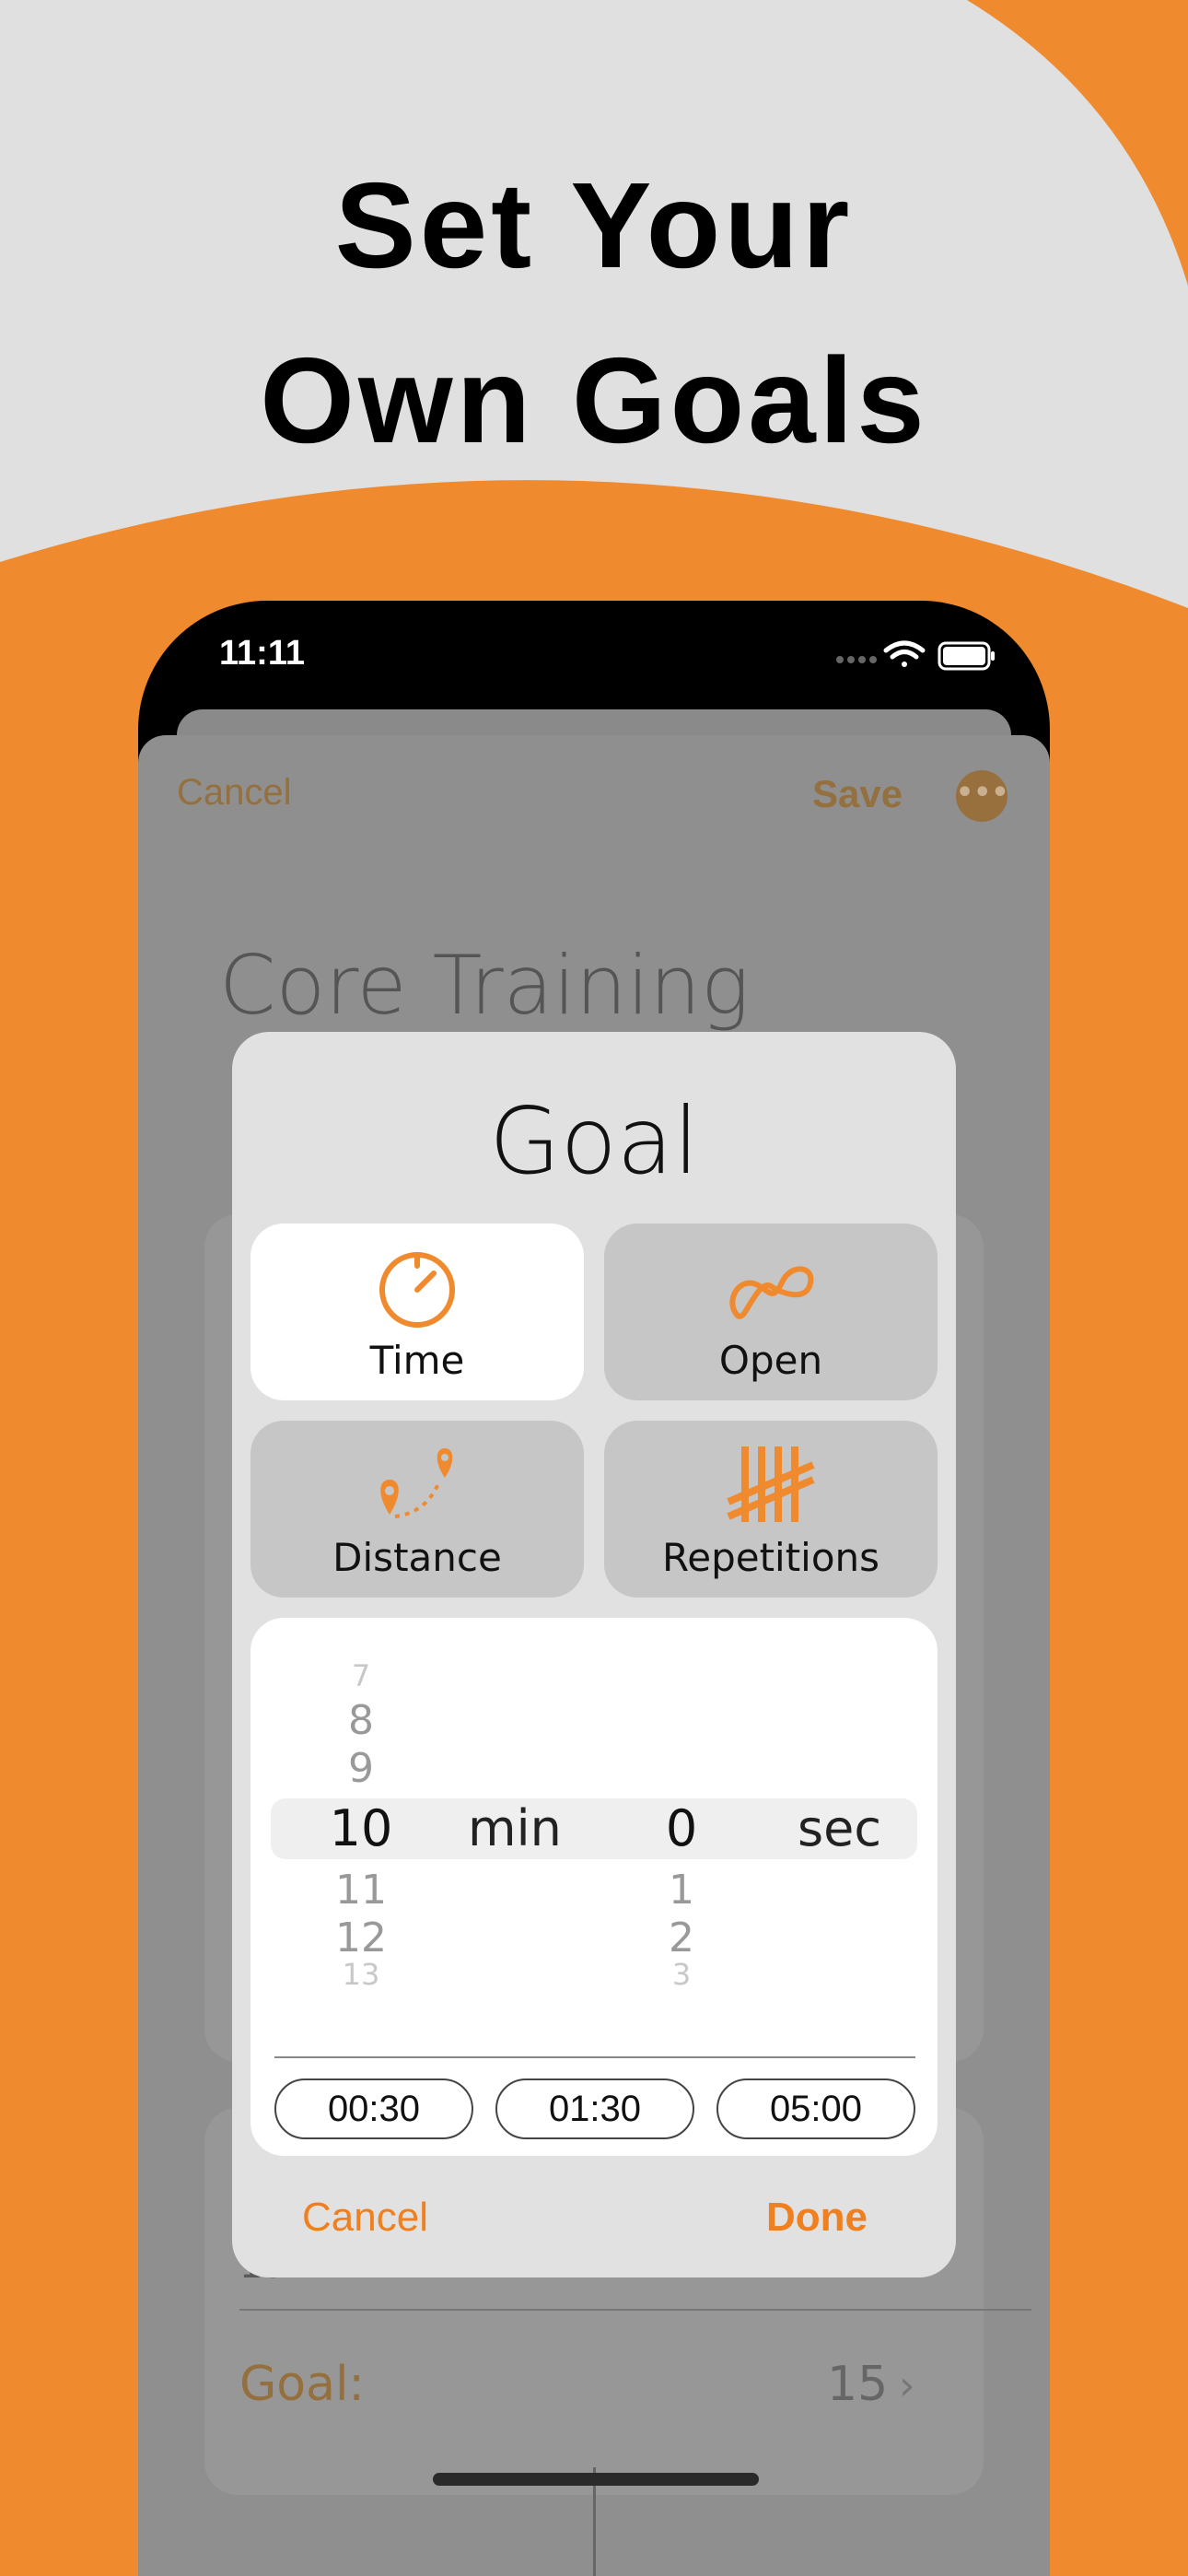  What do you see at coordinates (817, 2218) in the screenshot?
I see `dialog-done-button: Done` at bounding box center [817, 2218].